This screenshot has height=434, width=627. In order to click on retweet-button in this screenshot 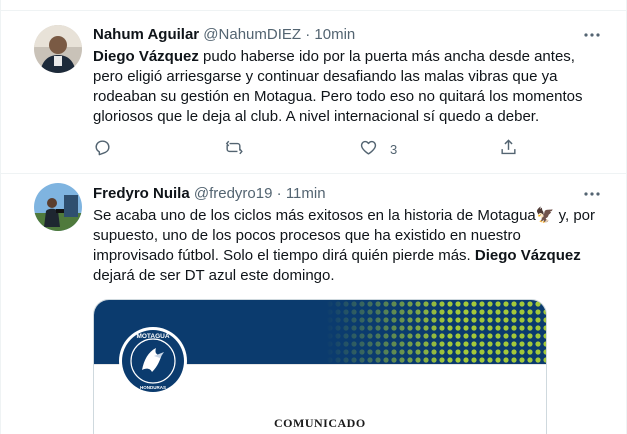, I will do `click(239, 149)`.